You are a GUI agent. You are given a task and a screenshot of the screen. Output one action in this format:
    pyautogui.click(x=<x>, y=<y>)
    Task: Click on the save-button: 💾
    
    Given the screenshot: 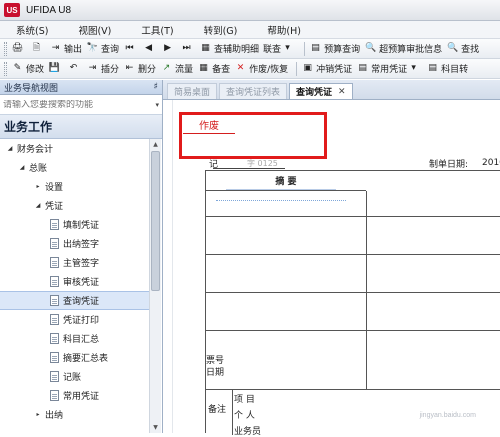 What is the action you would take?
    pyautogui.click(x=55, y=68)
    